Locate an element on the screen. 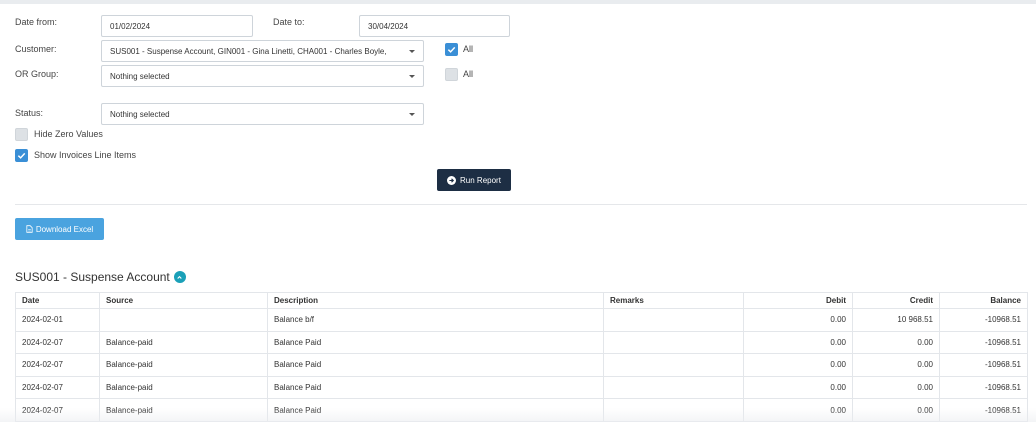 The height and width of the screenshot is (422, 1036). section-header: SUS001 - Suspense Account is located at coordinates (100, 277).